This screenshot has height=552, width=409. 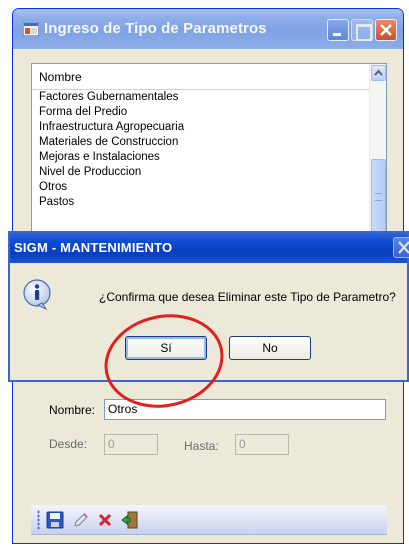 What do you see at coordinates (37, 294) in the screenshot?
I see `info-icon` at bounding box center [37, 294].